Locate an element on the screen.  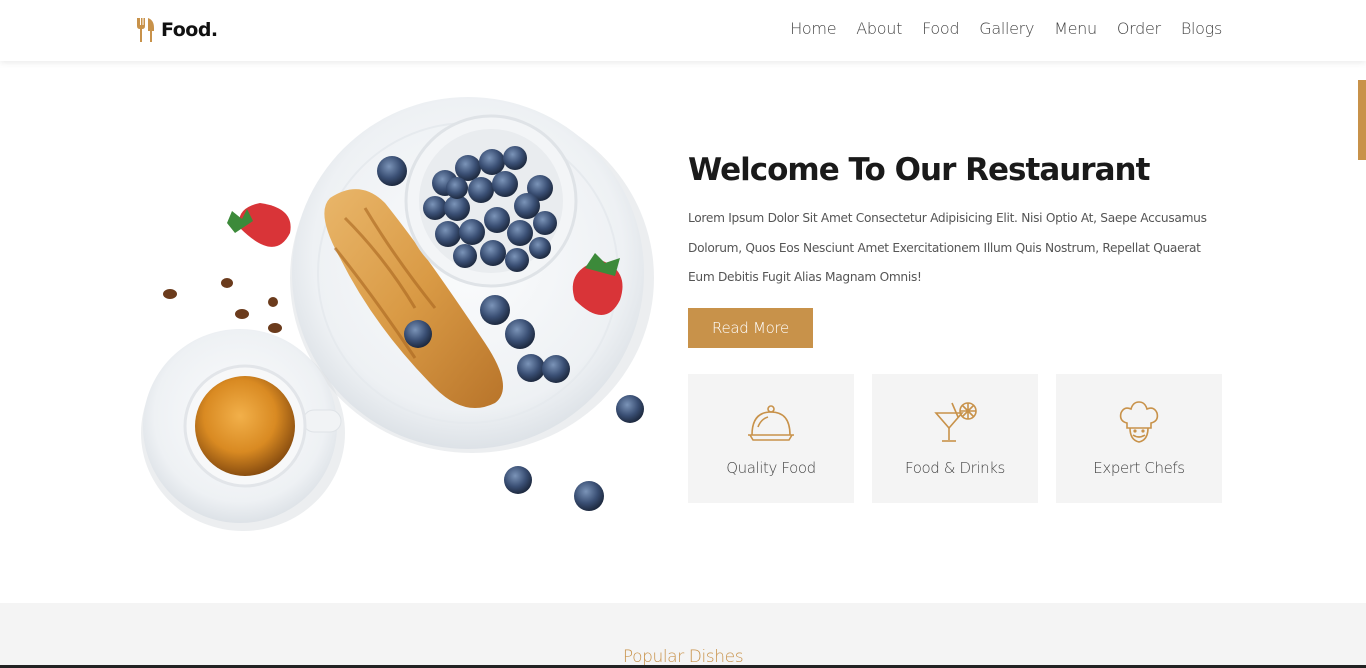
feature-card-quality-food: Quality Food is located at coordinates (771, 438).